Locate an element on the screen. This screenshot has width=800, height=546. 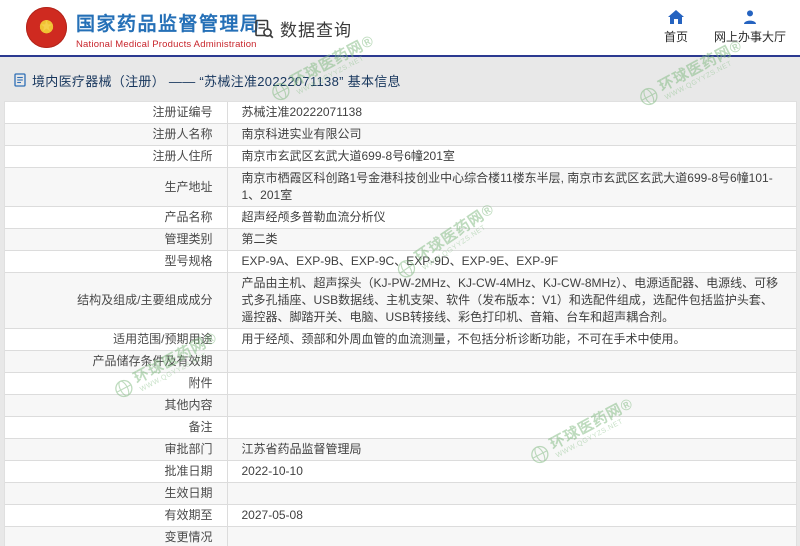
row-value: 南京科进实业有限公司 is located at coordinates (511, 134).